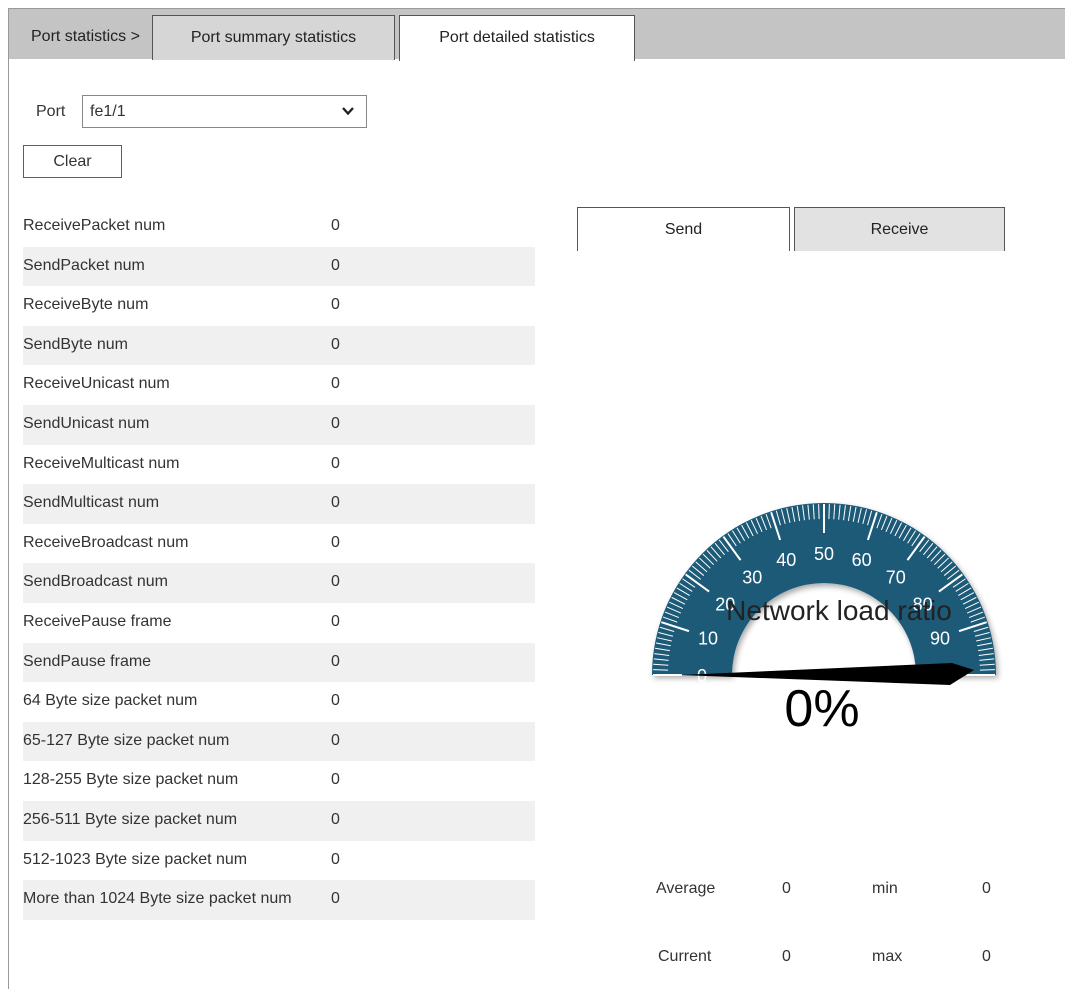  Describe the element at coordinates (279, 583) in the screenshot. I see `table-row: SendBroadcast num 0` at that location.